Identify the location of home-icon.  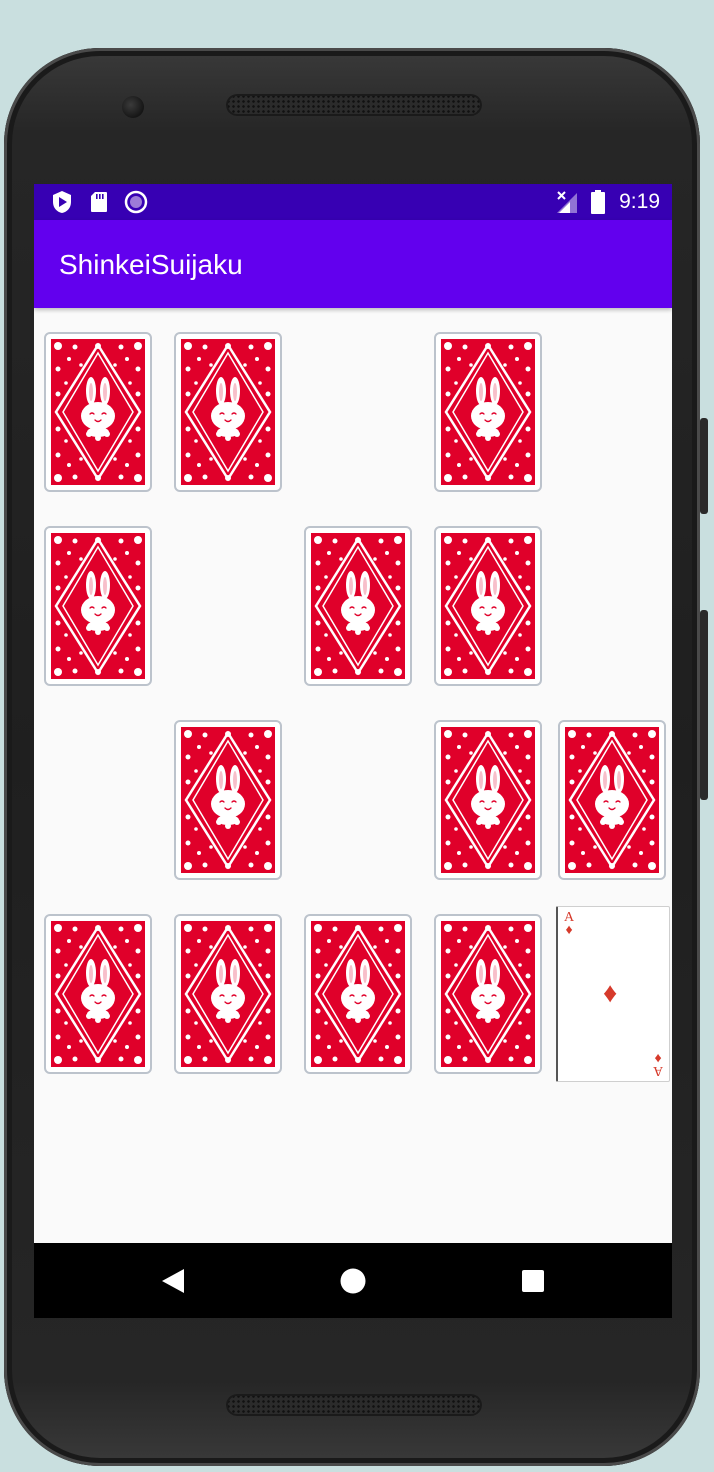
(354, 1281).